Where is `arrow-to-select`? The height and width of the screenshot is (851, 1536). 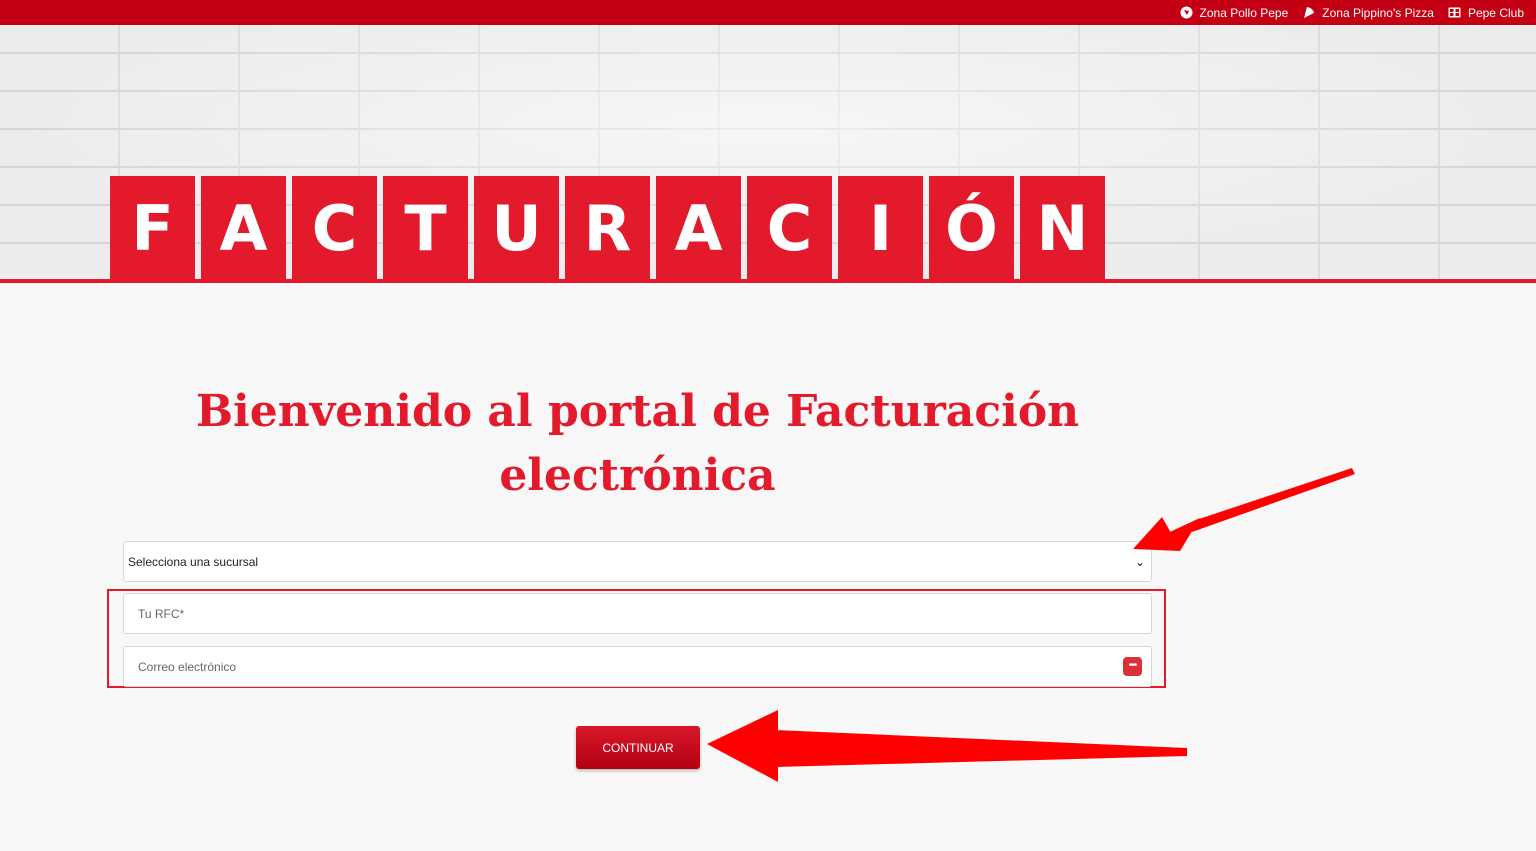
arrow-to-select is located at coordinates (1244, 509).